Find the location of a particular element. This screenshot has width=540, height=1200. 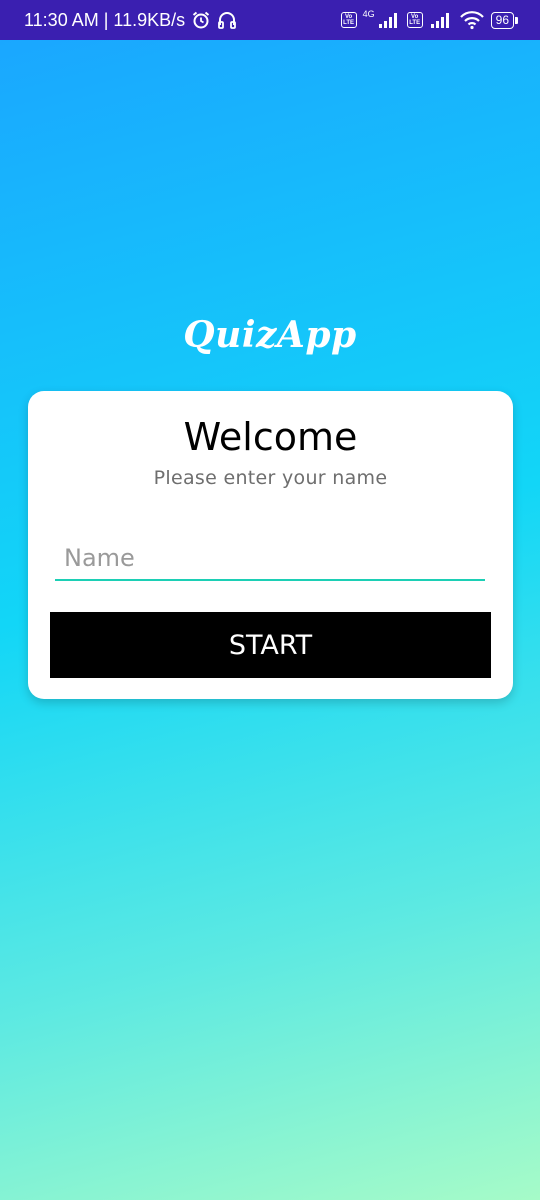

network-type-label: 4G is located at coordinates (368, 13).